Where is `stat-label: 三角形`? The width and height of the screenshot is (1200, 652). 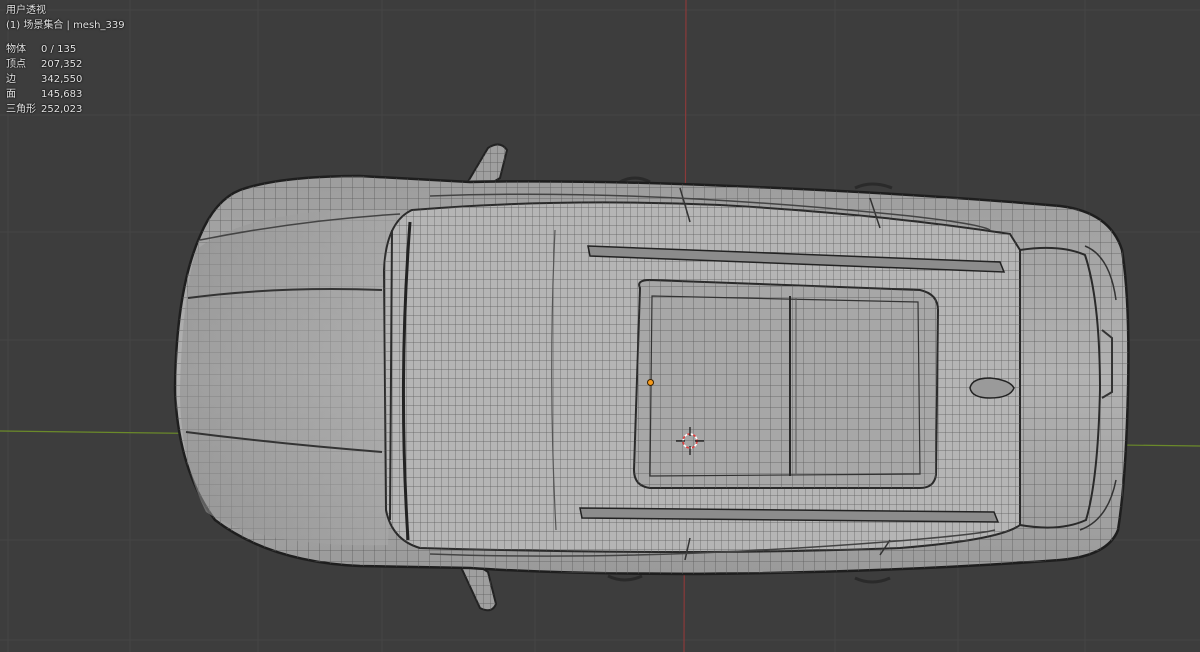 stat-label: 三角形 is located at coordinates (21, 109).